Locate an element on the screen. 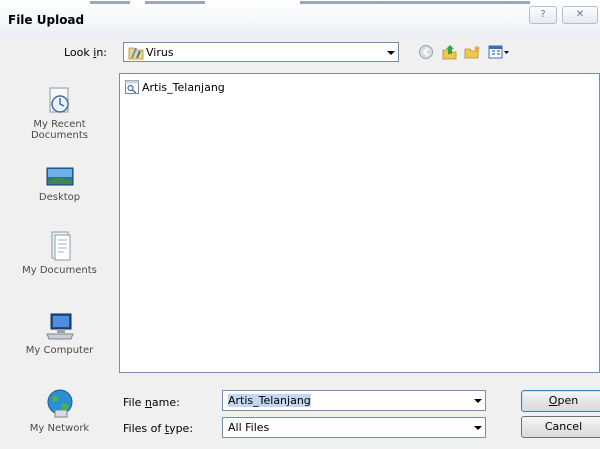 The image size is (600, 449). help-button: ? is located at coordinates (543, 15).